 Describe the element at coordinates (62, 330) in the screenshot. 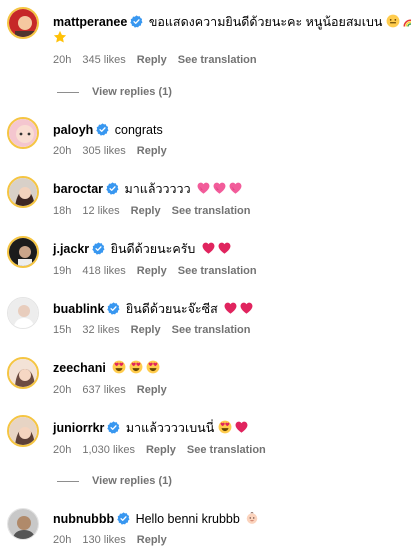

I see `comment-time: 15h` at that location.